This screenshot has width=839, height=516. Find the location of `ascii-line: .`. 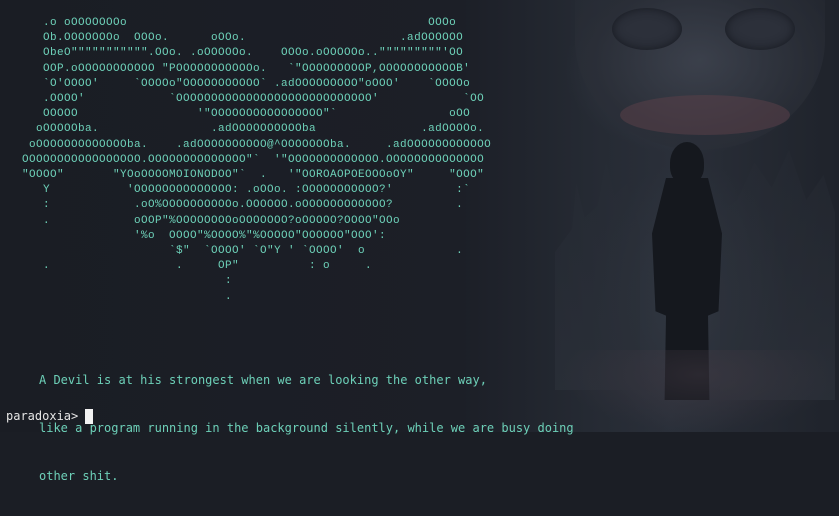

ascii-line: . is located at coordinates (117, 296).